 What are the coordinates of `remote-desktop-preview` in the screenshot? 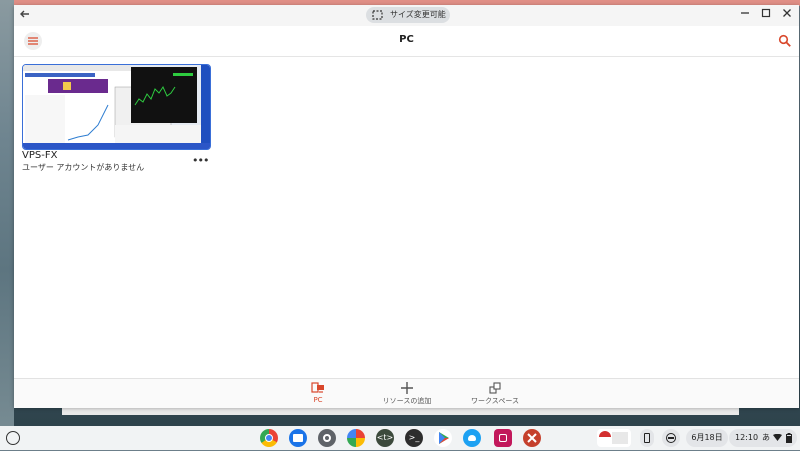 It's located at (116, 107).